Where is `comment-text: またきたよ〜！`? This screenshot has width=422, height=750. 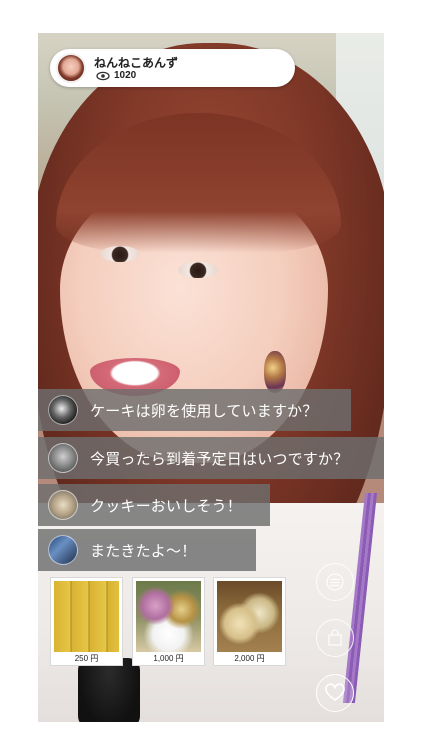 comment-text: またきたよ〜！ is located at coordinates (143, 550).